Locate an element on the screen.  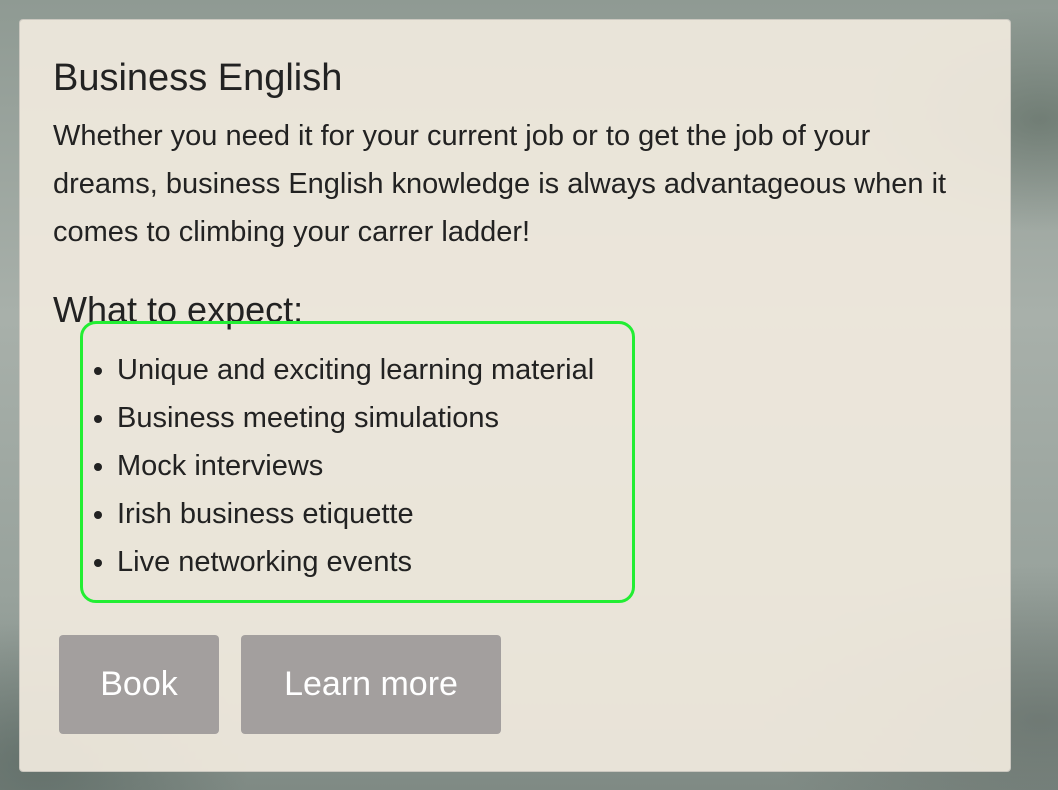
card-title: Business English is located at coordinates (198, 78).